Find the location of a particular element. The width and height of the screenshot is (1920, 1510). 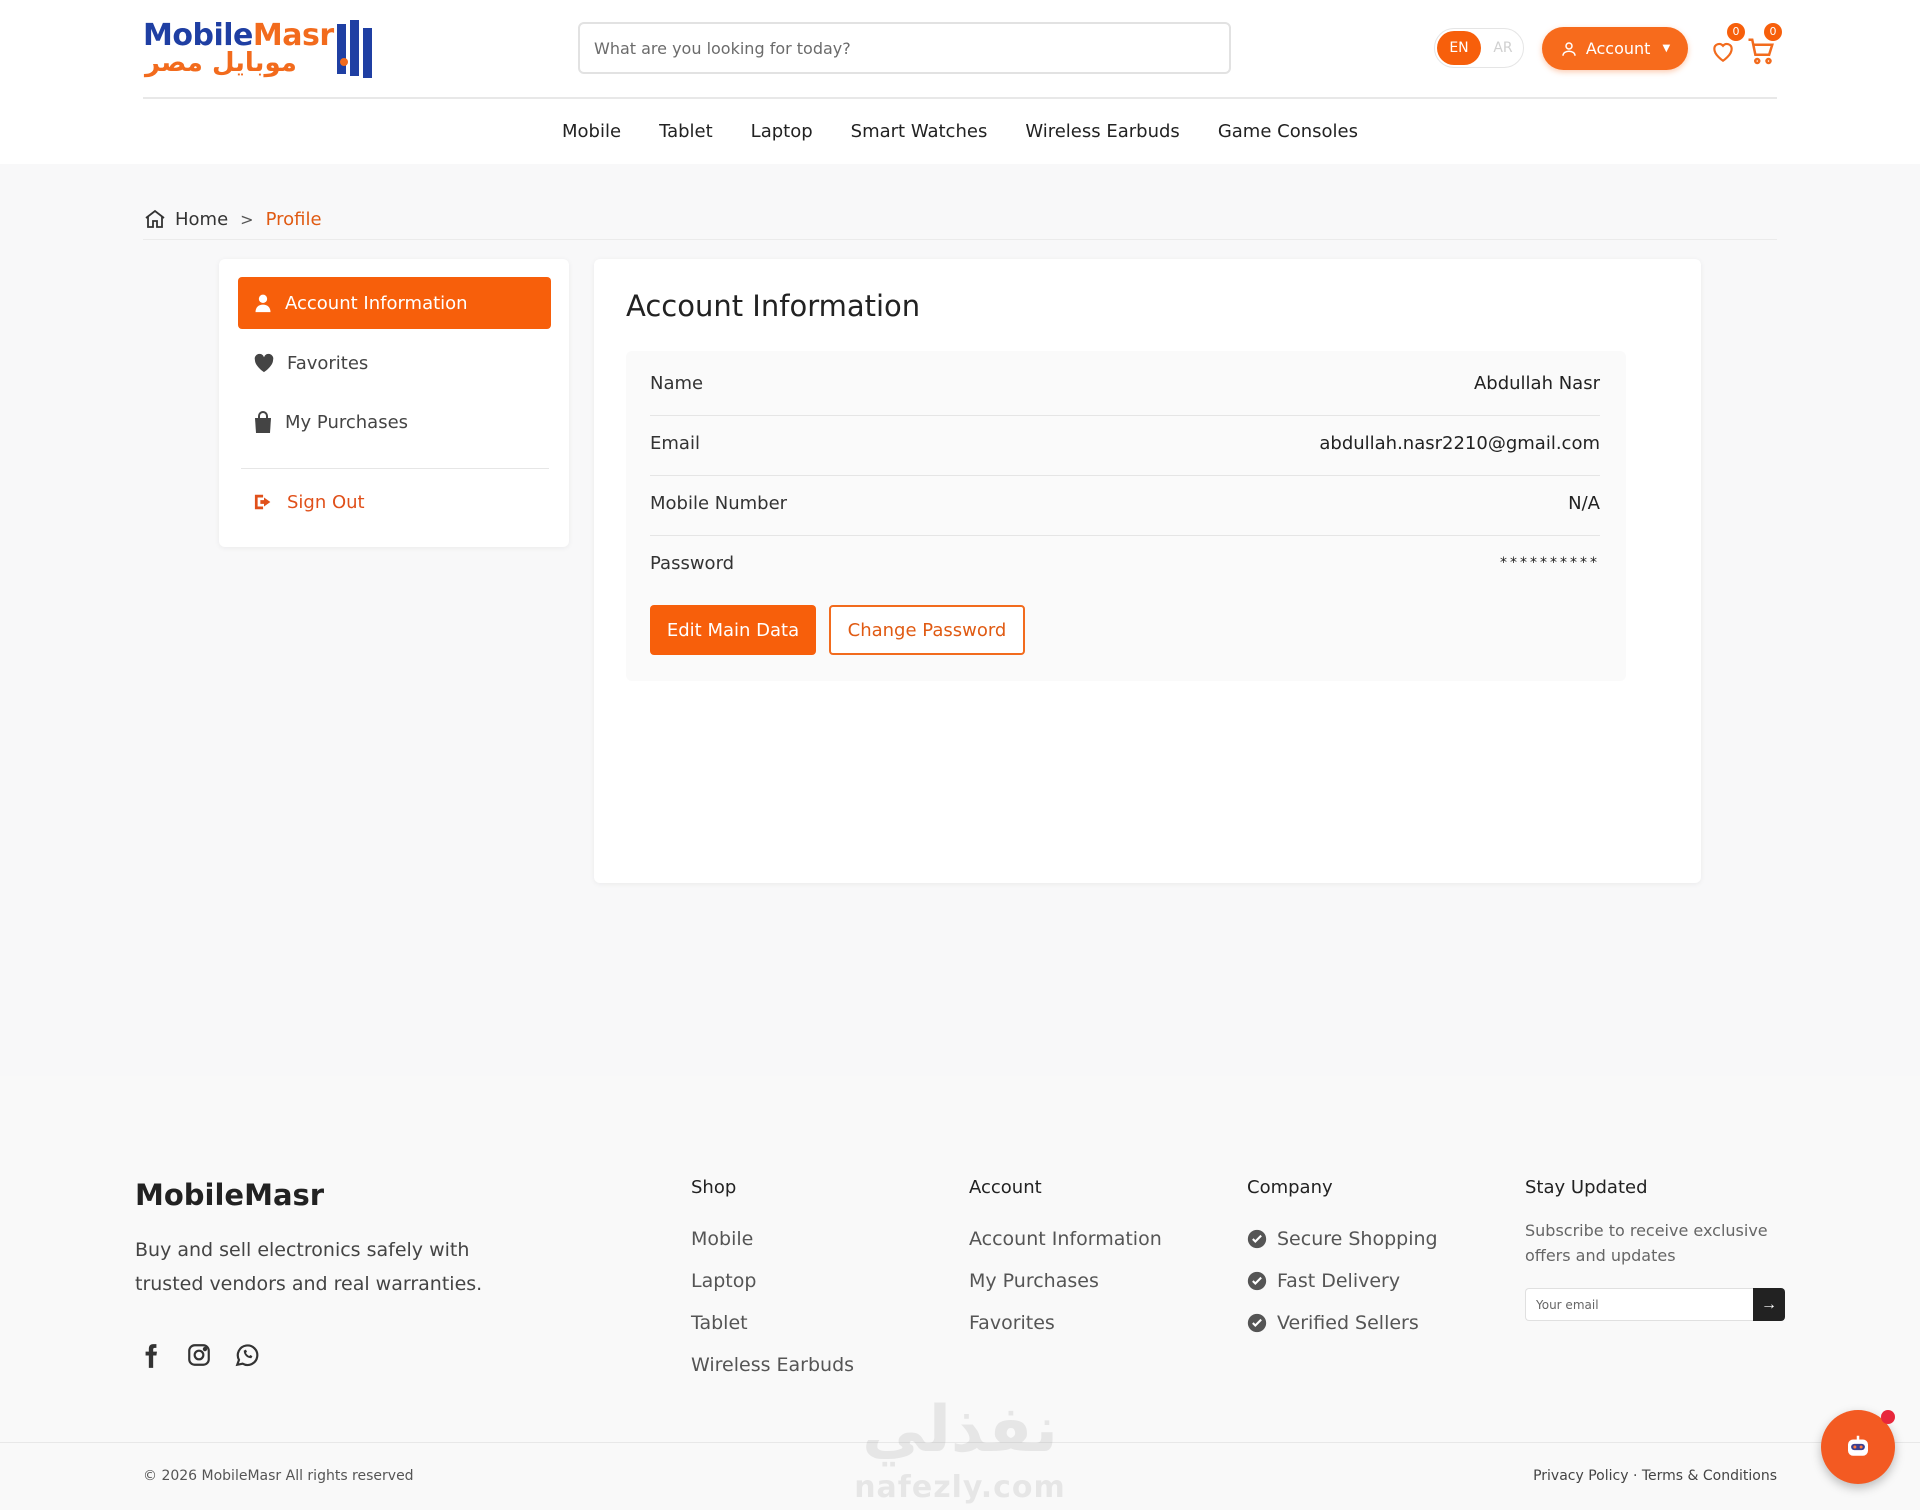

footer-link-favorites: Favorites is located at coordinates (1065, 1323).